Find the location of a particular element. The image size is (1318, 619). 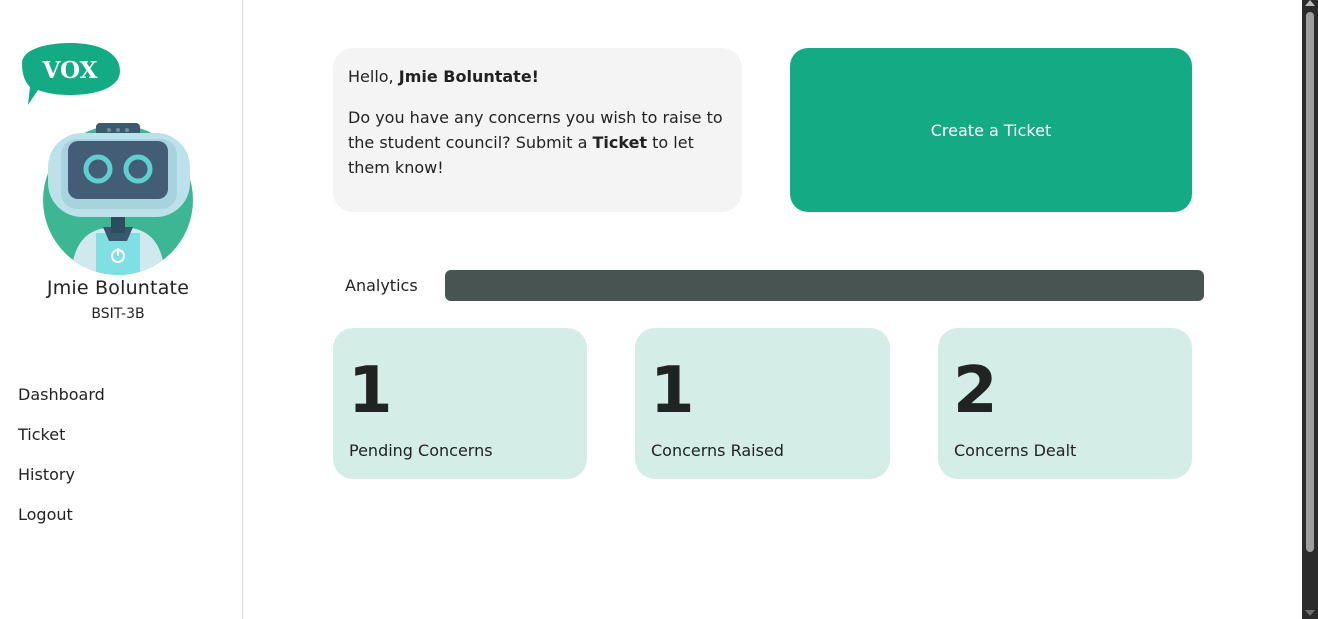

scroll-up-arrow-icon is located at coordinates (1310, 3).